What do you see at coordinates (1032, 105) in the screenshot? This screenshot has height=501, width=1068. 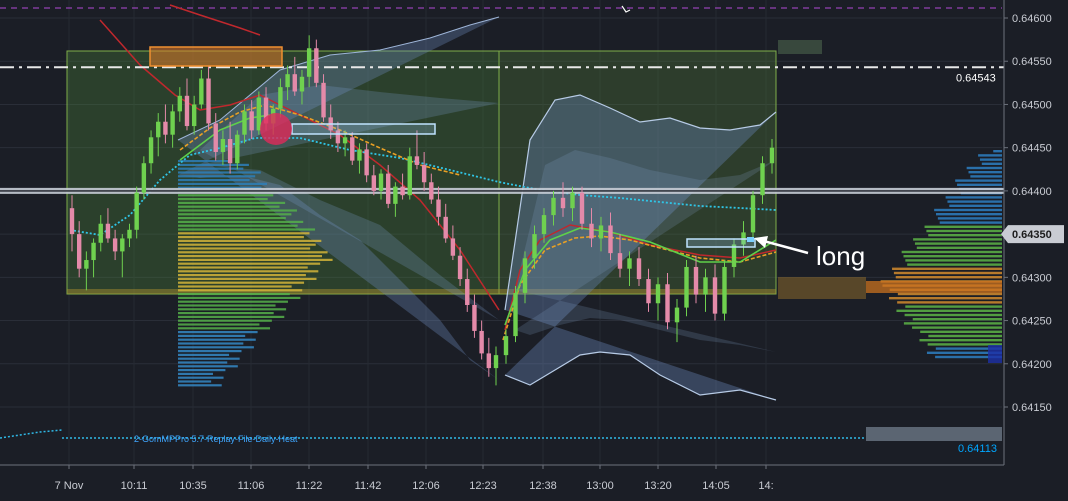 I see `y-tick-label: 0.64500` at bounding box center [1032, 105].